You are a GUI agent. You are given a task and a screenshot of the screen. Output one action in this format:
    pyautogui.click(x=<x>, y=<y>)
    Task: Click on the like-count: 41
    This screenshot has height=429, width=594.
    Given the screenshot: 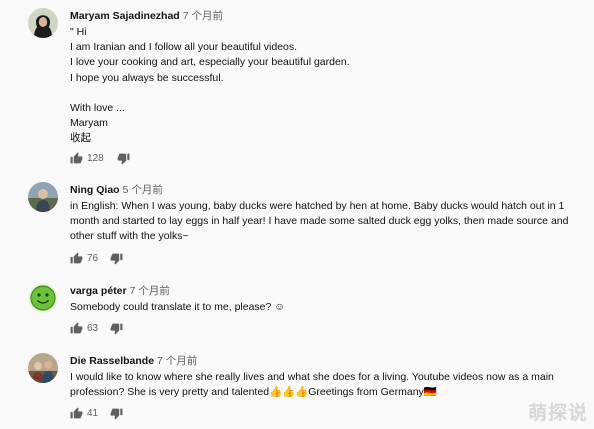 What is the action you would take?
    pyautogui.click(x=93, y=413)
    